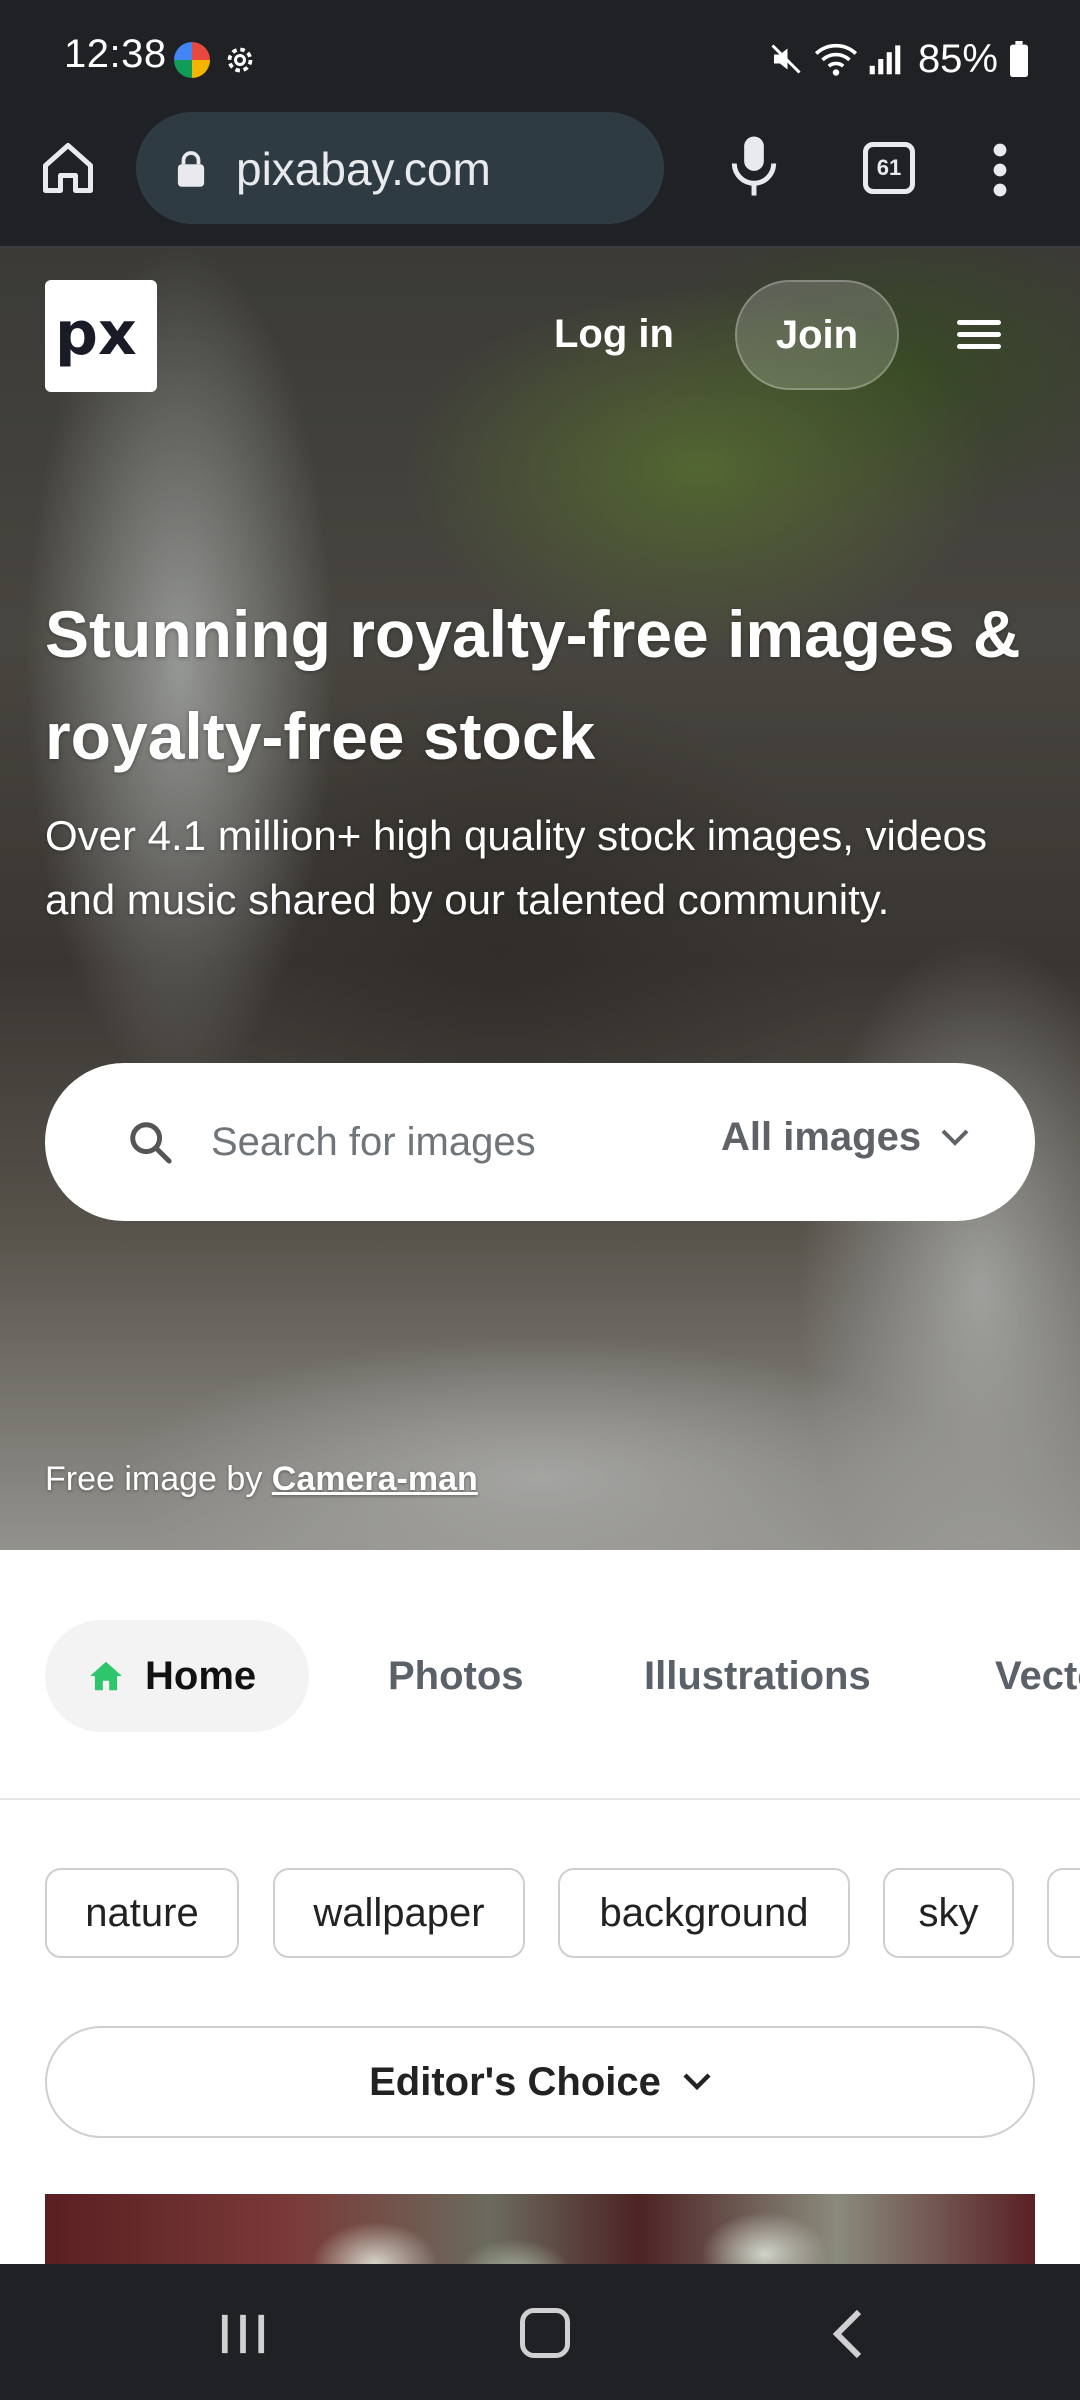  What do you see at coordinates (957, 58) in the screenshot?
I see `battery-percent: 85%` at bounding box center [957, 58].